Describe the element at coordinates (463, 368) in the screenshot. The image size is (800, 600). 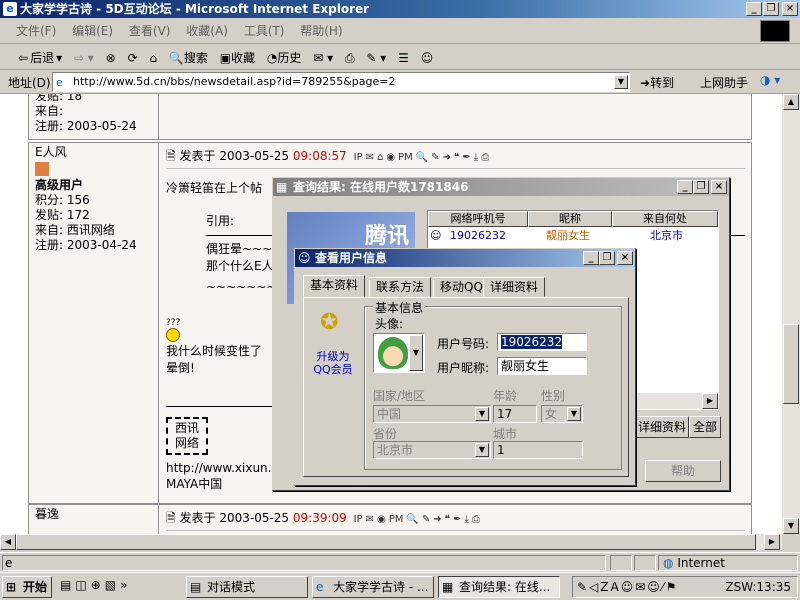
I see `nickname-label: 用户昵称:` at that location.